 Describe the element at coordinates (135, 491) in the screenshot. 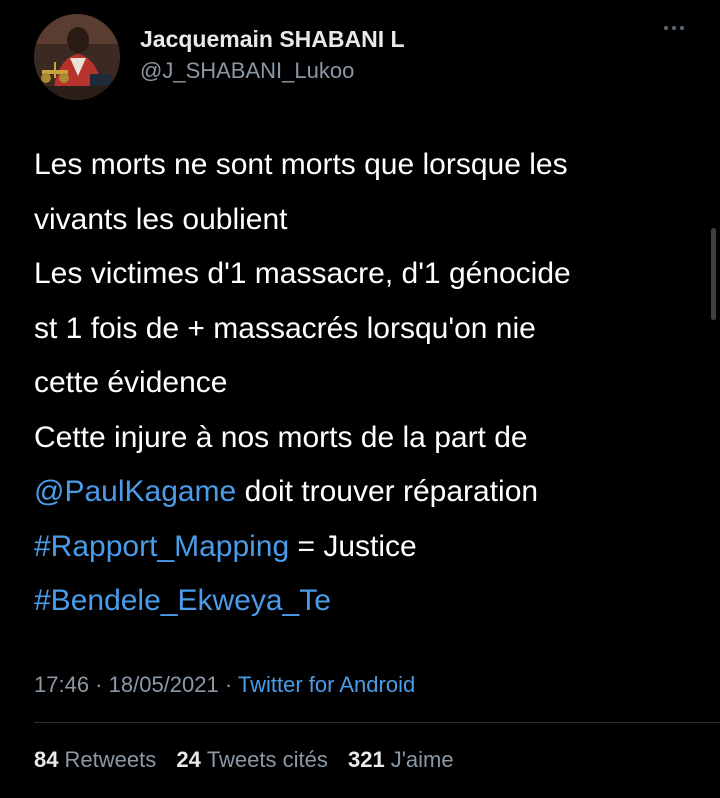

I see `mention-paulkagame: @PaulKagame` at that location.